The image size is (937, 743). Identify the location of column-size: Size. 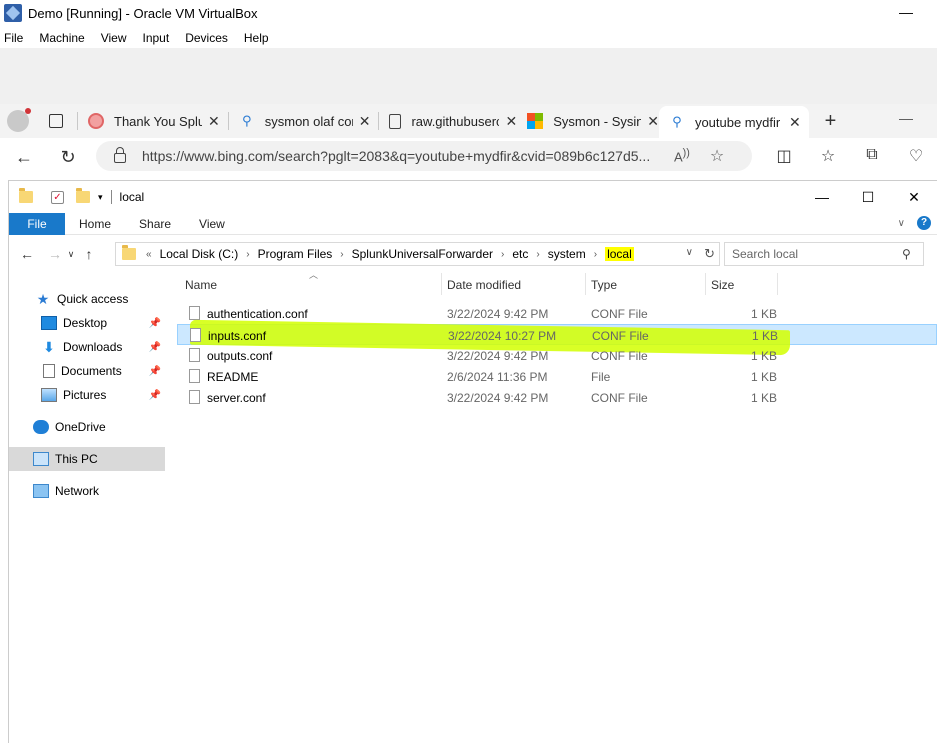
(722, 285).